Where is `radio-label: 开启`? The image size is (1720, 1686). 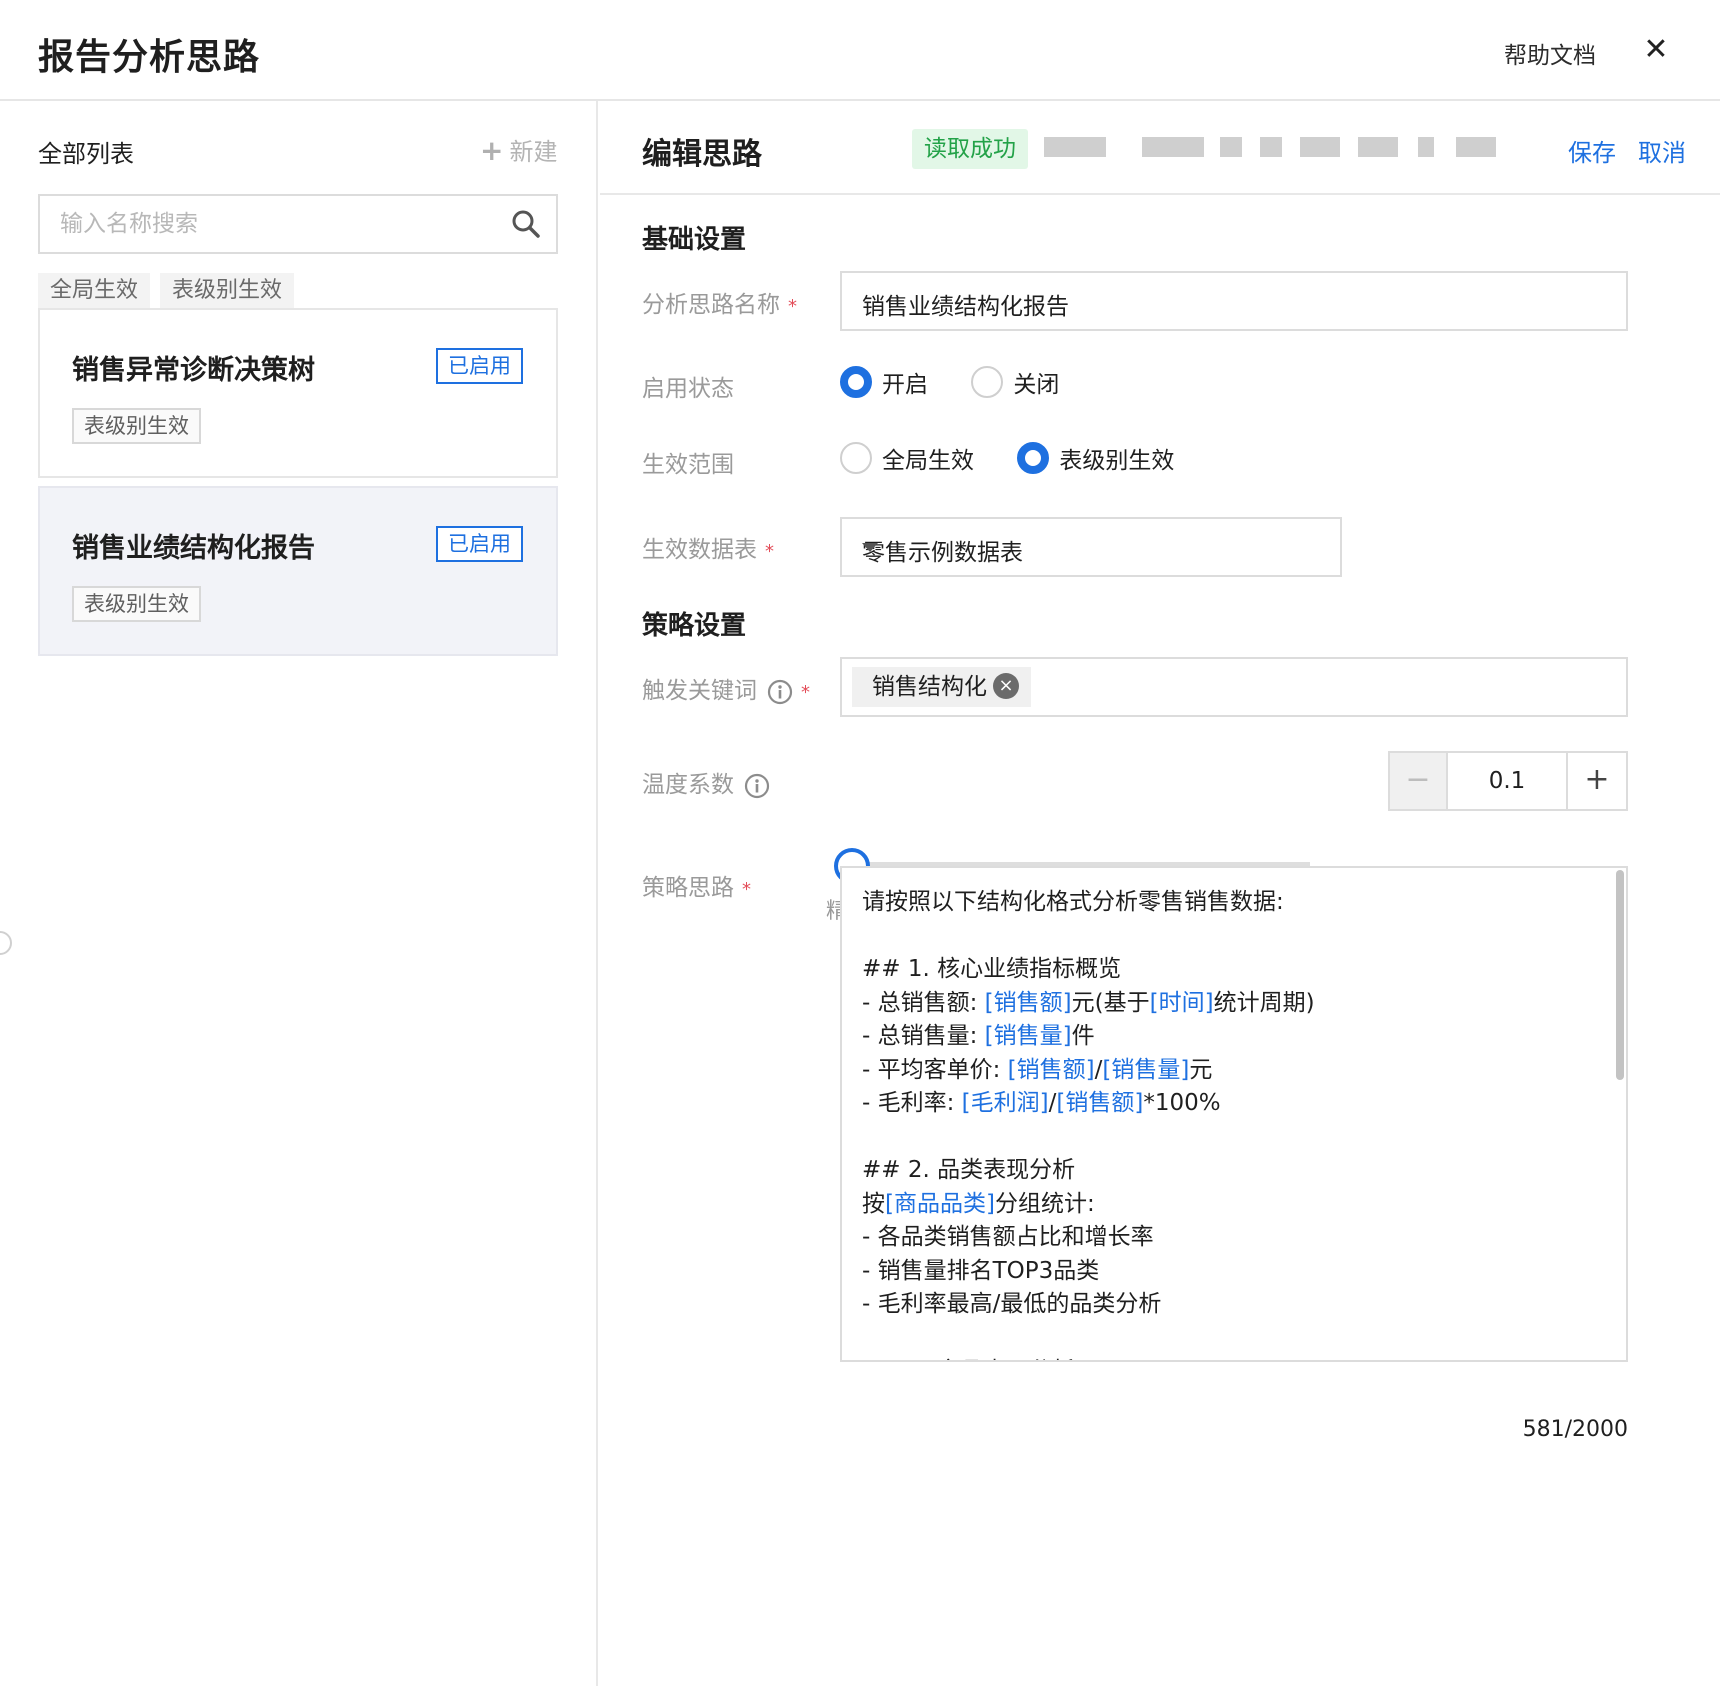 radio-label: 开启 is located at coordinates (905, 385).